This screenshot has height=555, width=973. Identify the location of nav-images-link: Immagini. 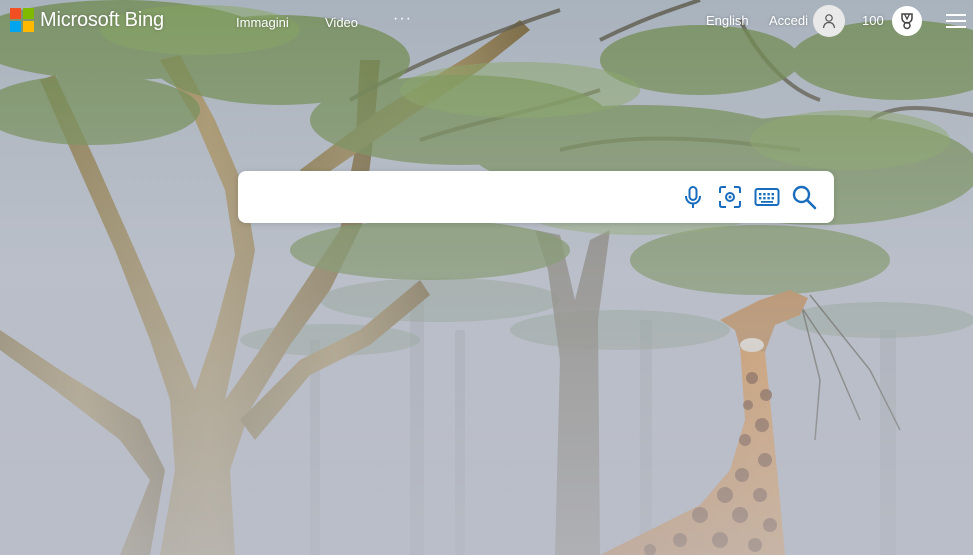
(262, 22).